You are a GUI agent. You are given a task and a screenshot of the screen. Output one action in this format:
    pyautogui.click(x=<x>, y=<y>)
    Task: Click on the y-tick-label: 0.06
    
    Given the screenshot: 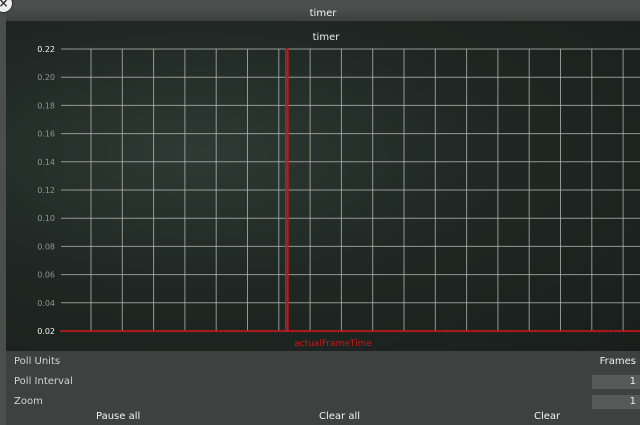 What is the action you would take?
    pyautogui.click(x=46, y=275)
    